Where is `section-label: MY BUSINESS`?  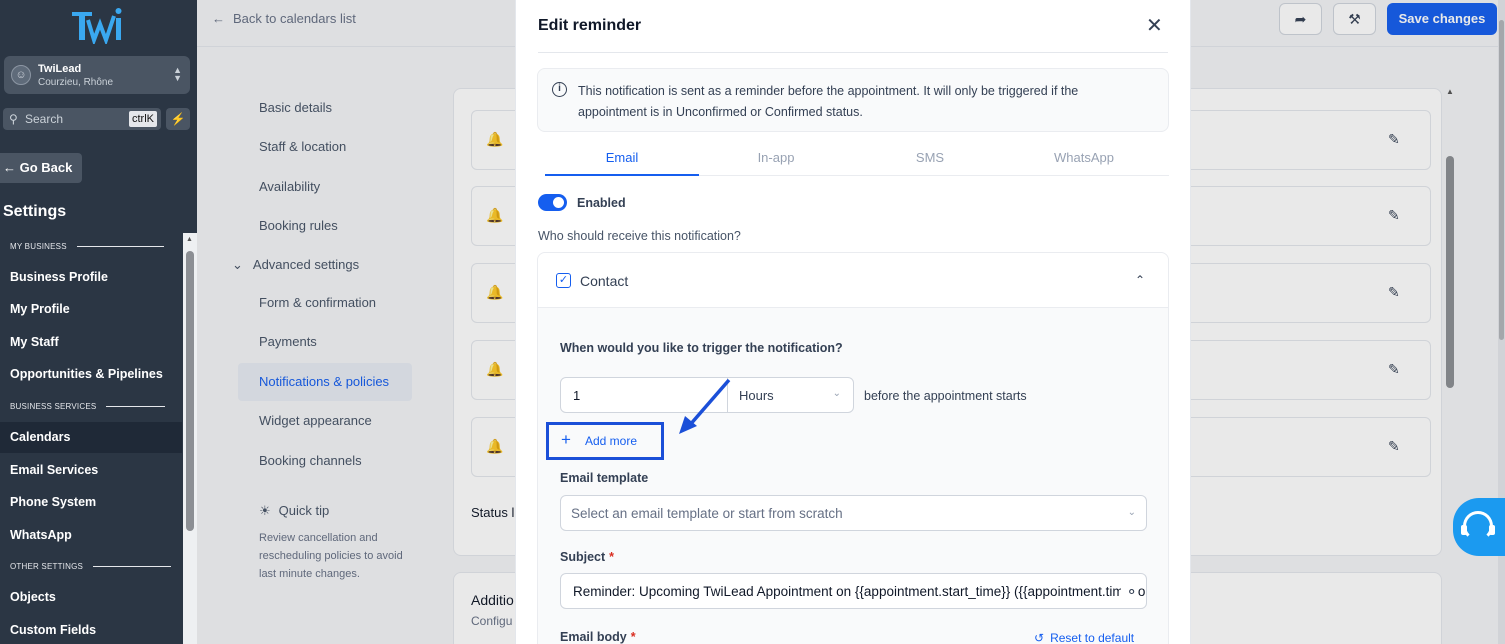
section-label: MY BUSINESS is located at coordinates (38, 246).